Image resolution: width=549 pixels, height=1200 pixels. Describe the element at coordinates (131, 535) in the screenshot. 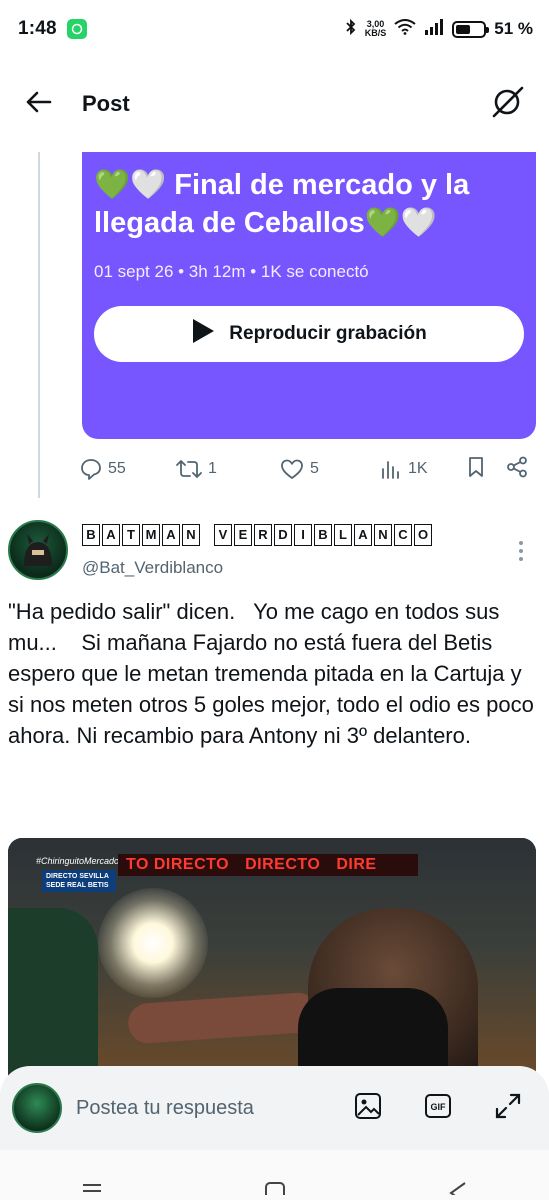

I see `display-name-letter: T` at that location.